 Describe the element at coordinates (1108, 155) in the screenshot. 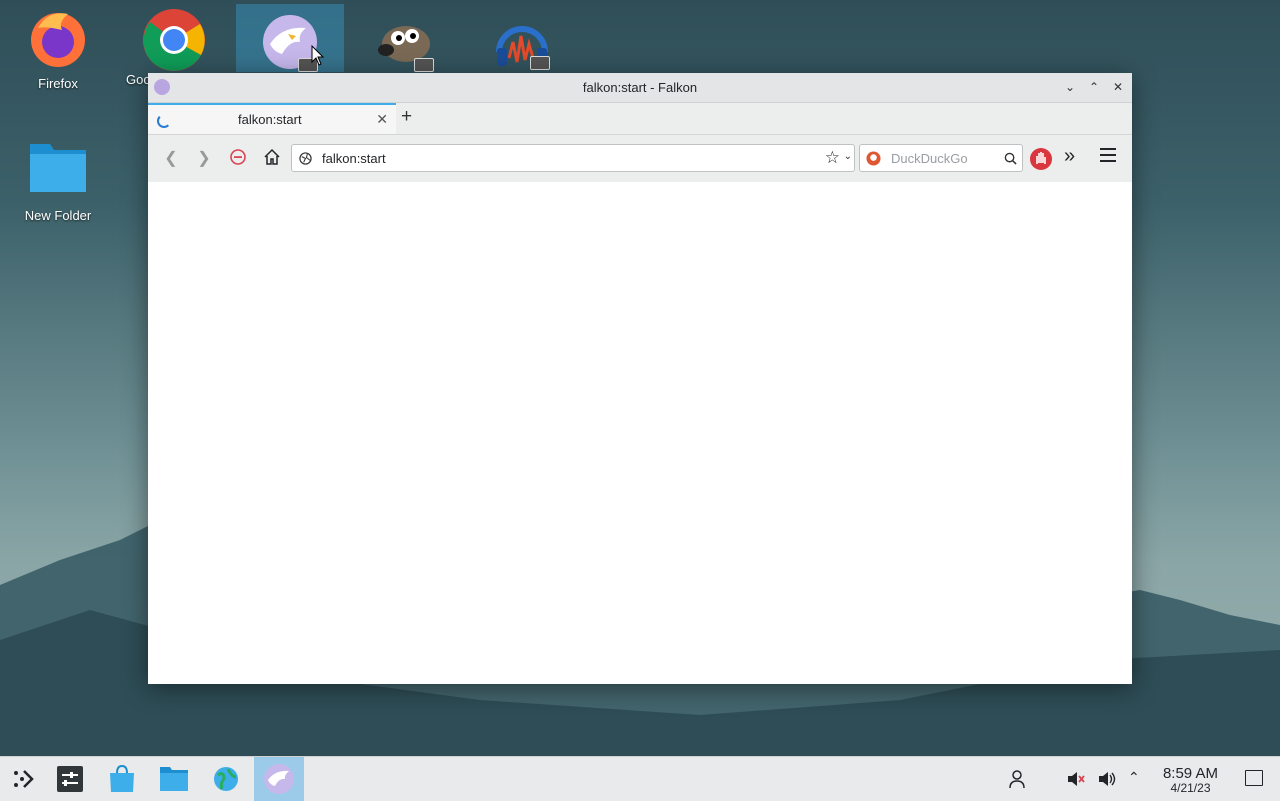

I see `main-menu-icon` at that location.